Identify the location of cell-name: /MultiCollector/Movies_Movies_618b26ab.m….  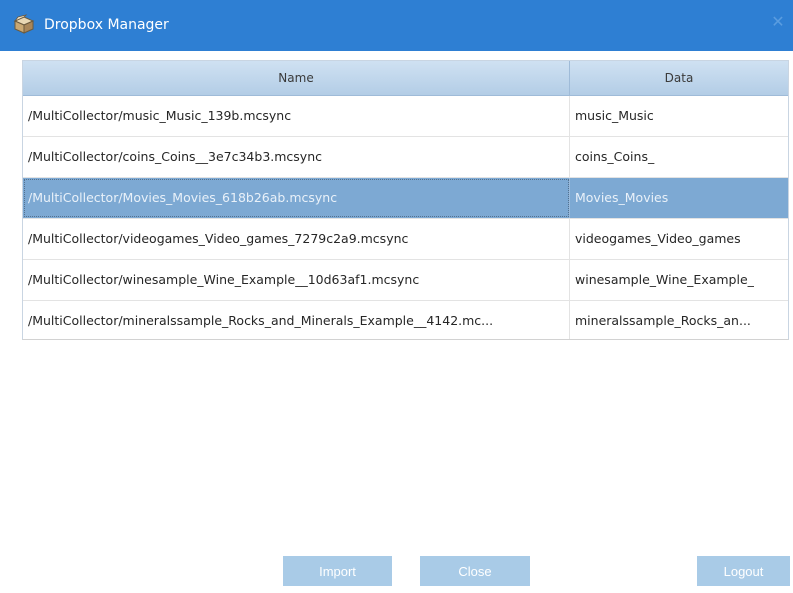
(296, 198).